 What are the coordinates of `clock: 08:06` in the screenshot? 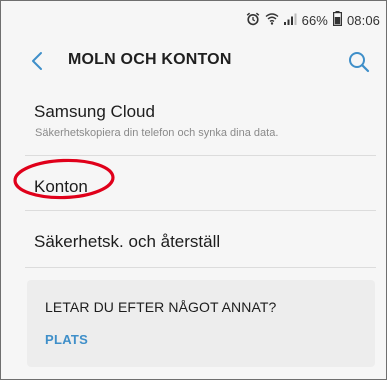 It's located at (363, 20).